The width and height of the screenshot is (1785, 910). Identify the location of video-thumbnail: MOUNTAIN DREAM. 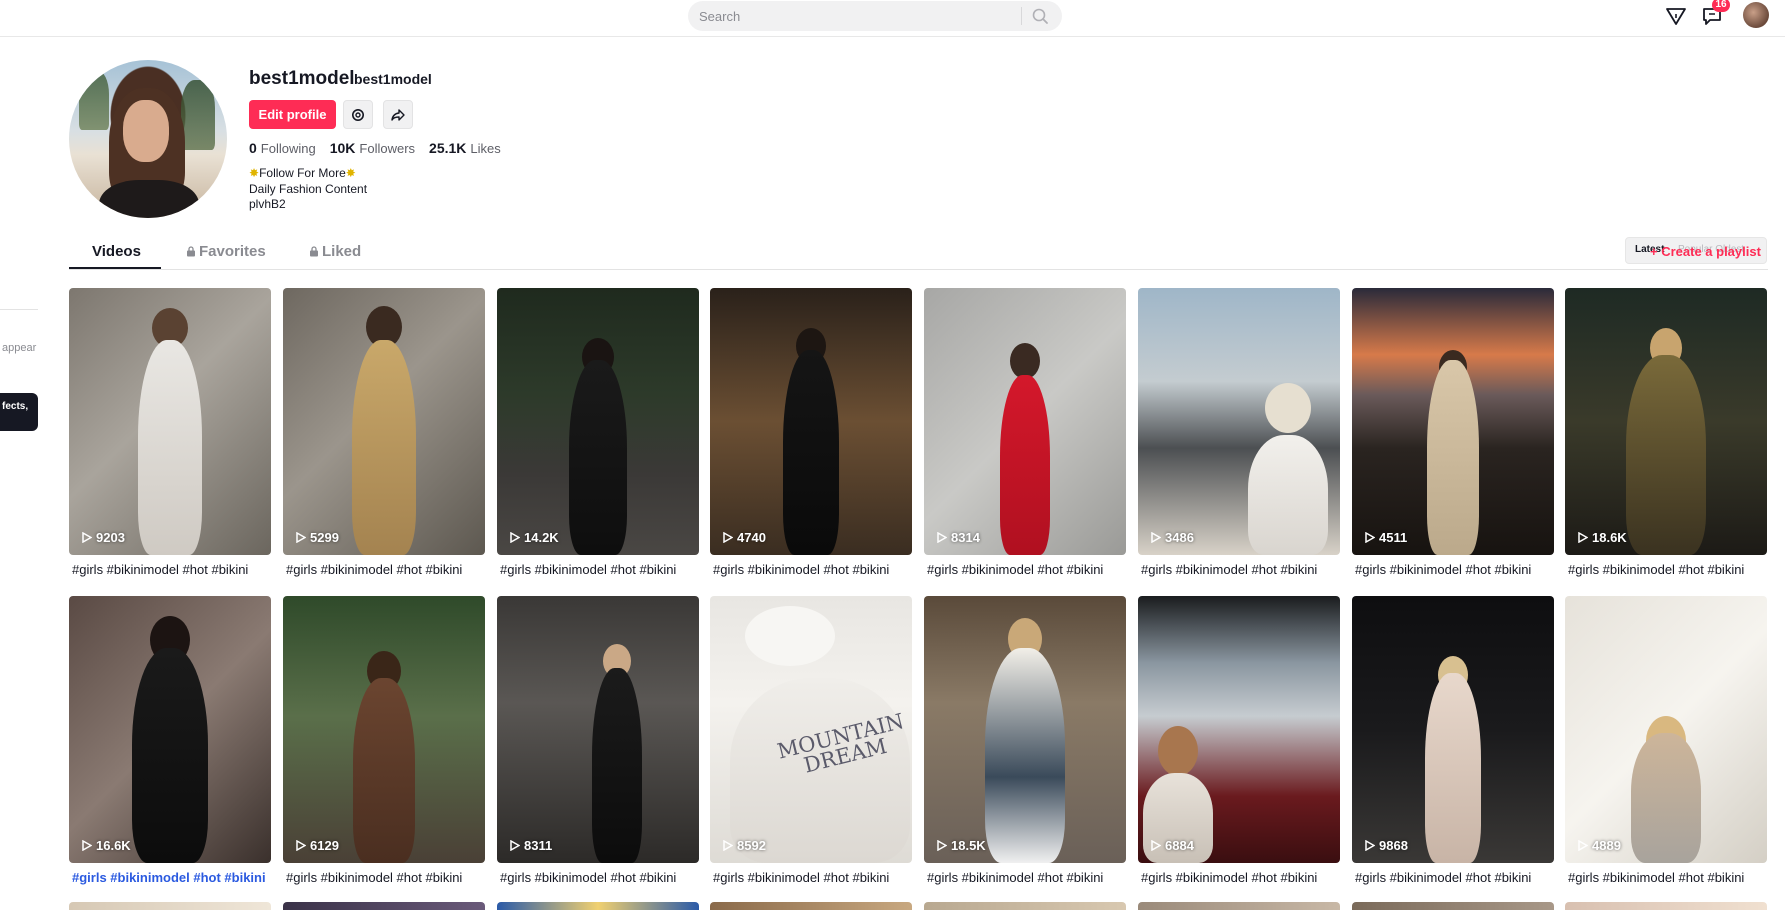
(811, 729).